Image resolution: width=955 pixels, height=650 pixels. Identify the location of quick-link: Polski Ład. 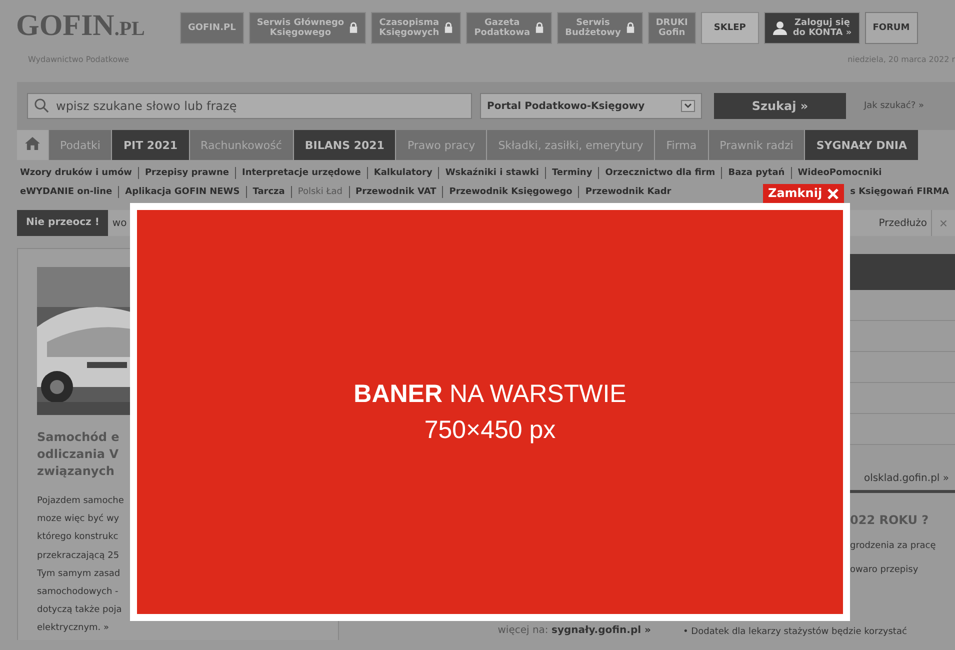
(319, 192).